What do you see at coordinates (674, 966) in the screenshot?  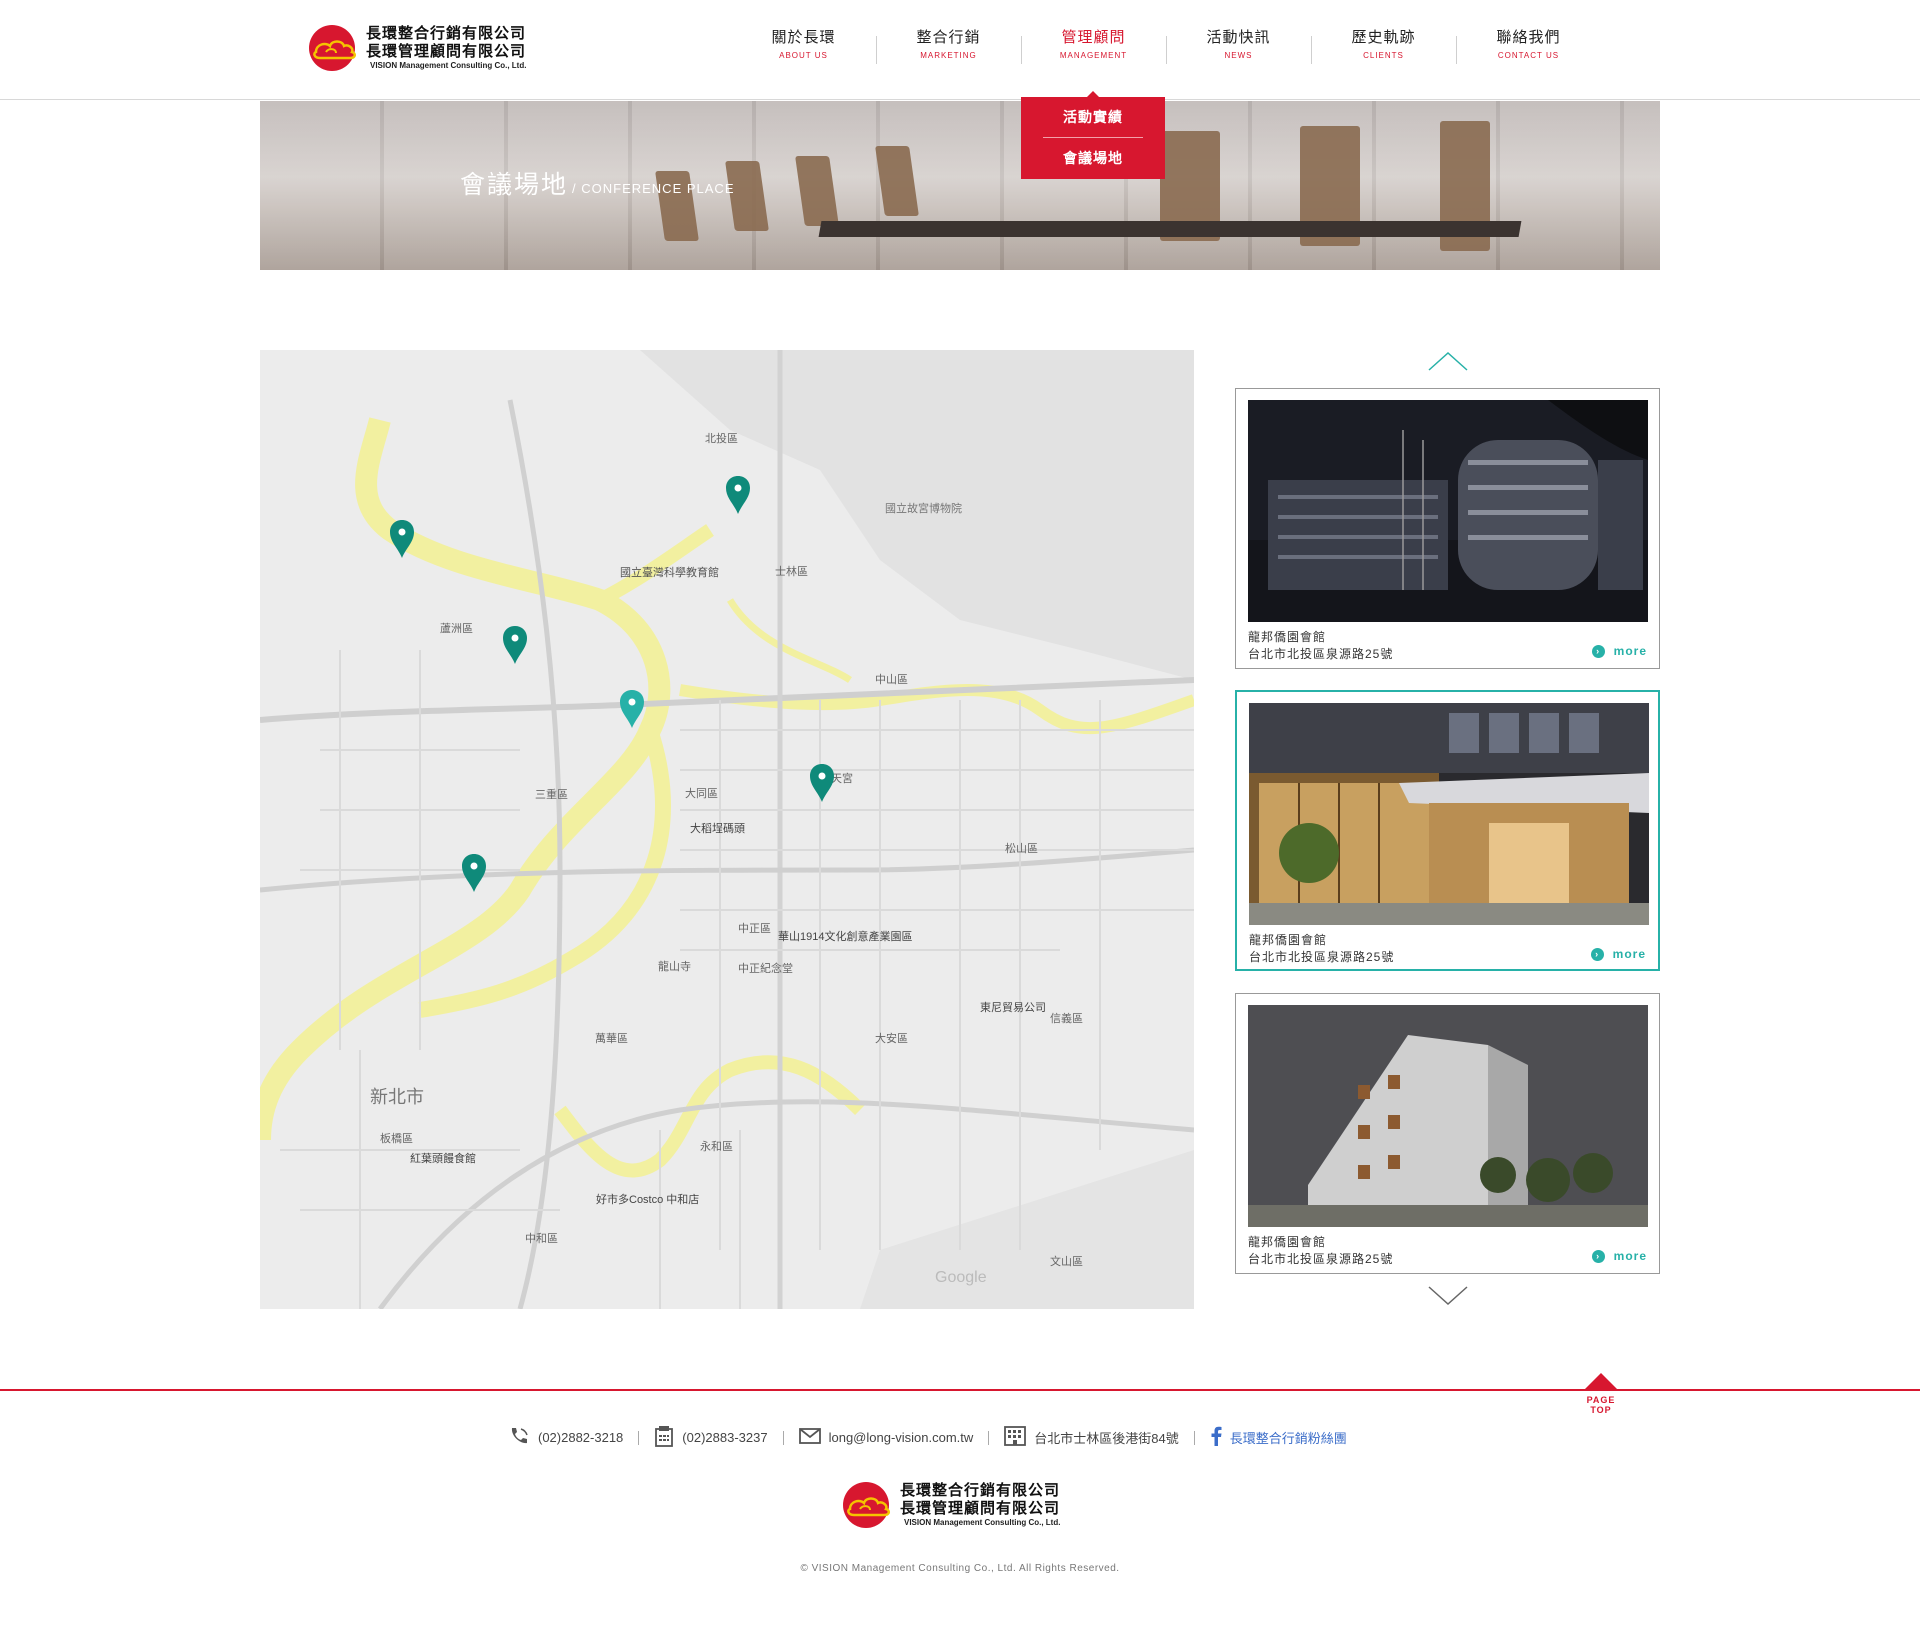 I see `map-label: 龍山寺` at bounding box center [674, 966].